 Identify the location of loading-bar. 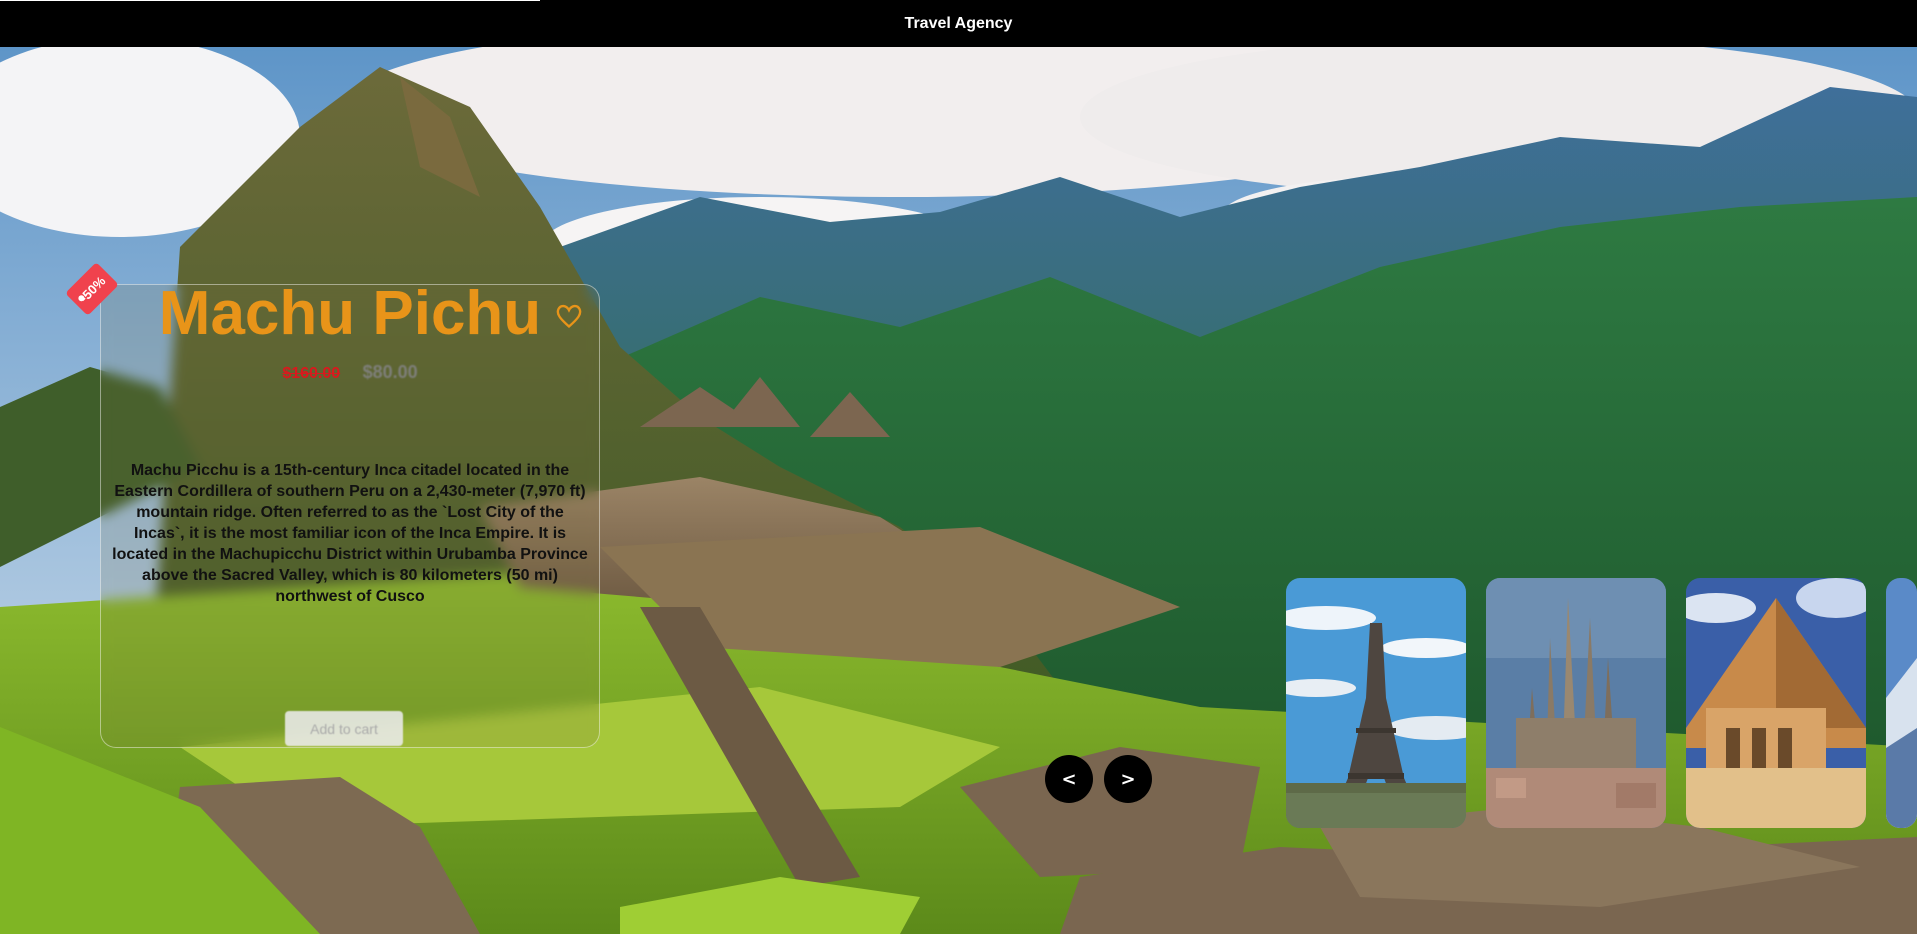
(270, 0).